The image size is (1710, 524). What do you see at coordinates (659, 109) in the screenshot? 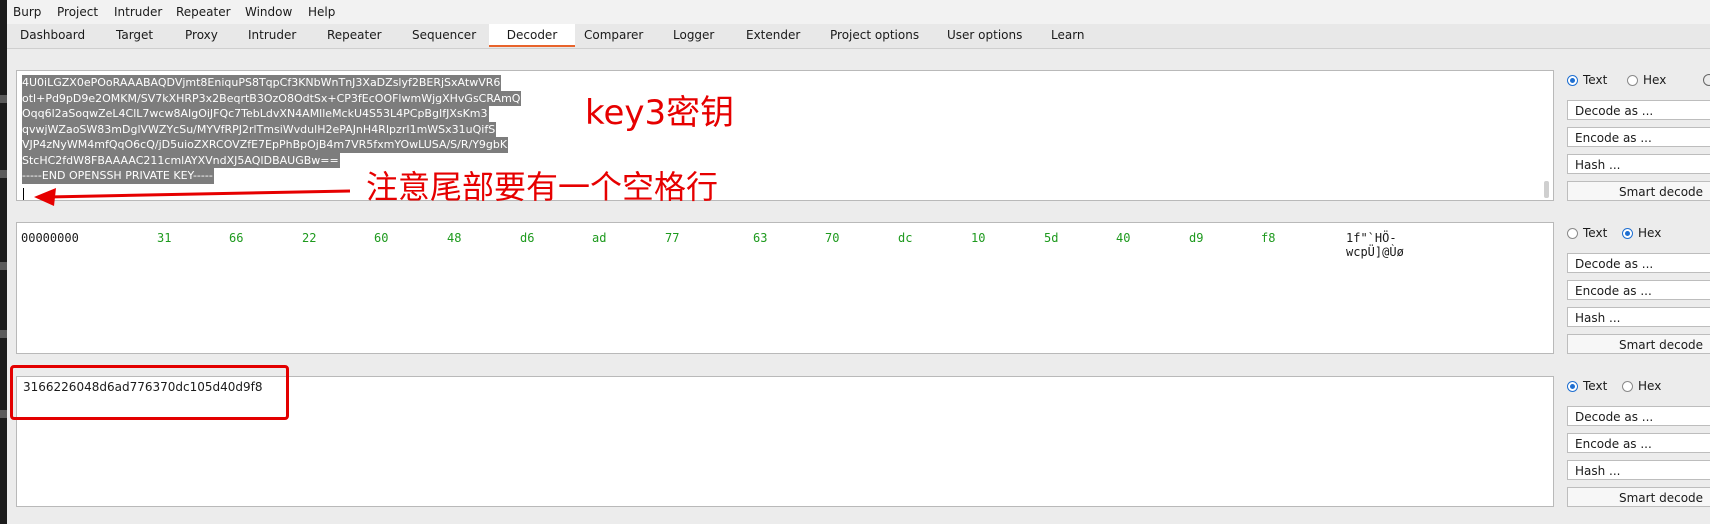
I see `annotation-key3: key3密钥` at bounding box center [659, 109].